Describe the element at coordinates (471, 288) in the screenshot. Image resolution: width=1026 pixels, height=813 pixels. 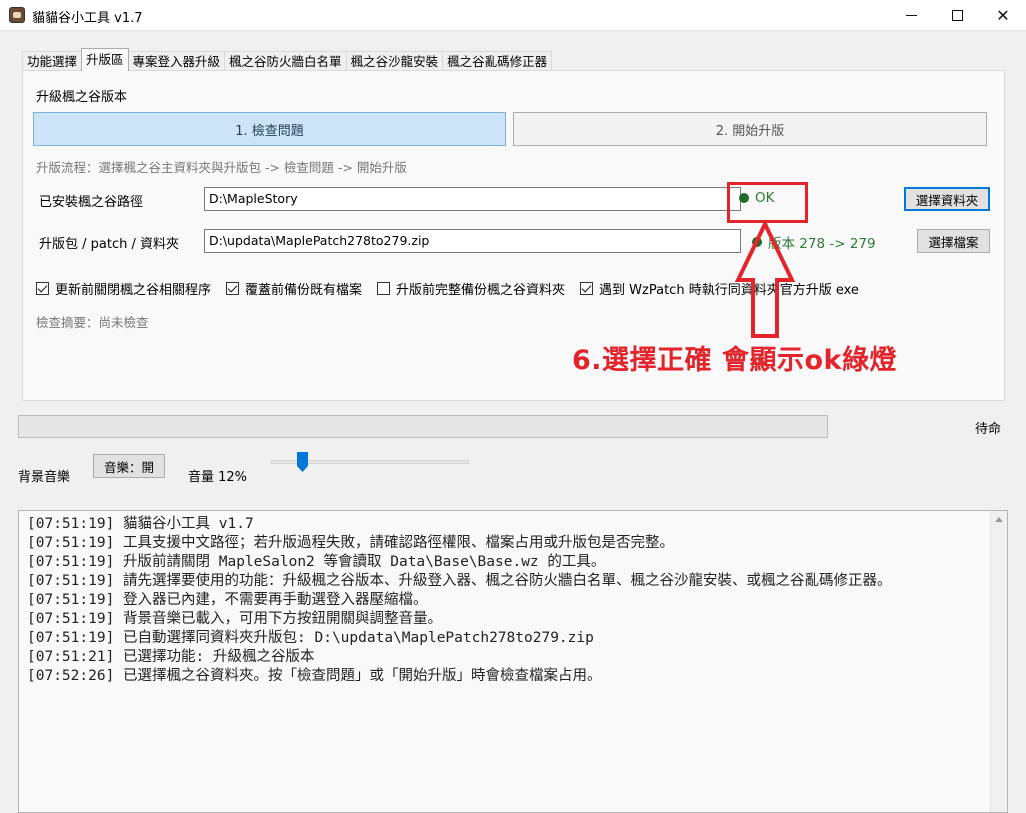
I see `option-full-backup: 升版前完整備份楓之谷資料夾` at that location.